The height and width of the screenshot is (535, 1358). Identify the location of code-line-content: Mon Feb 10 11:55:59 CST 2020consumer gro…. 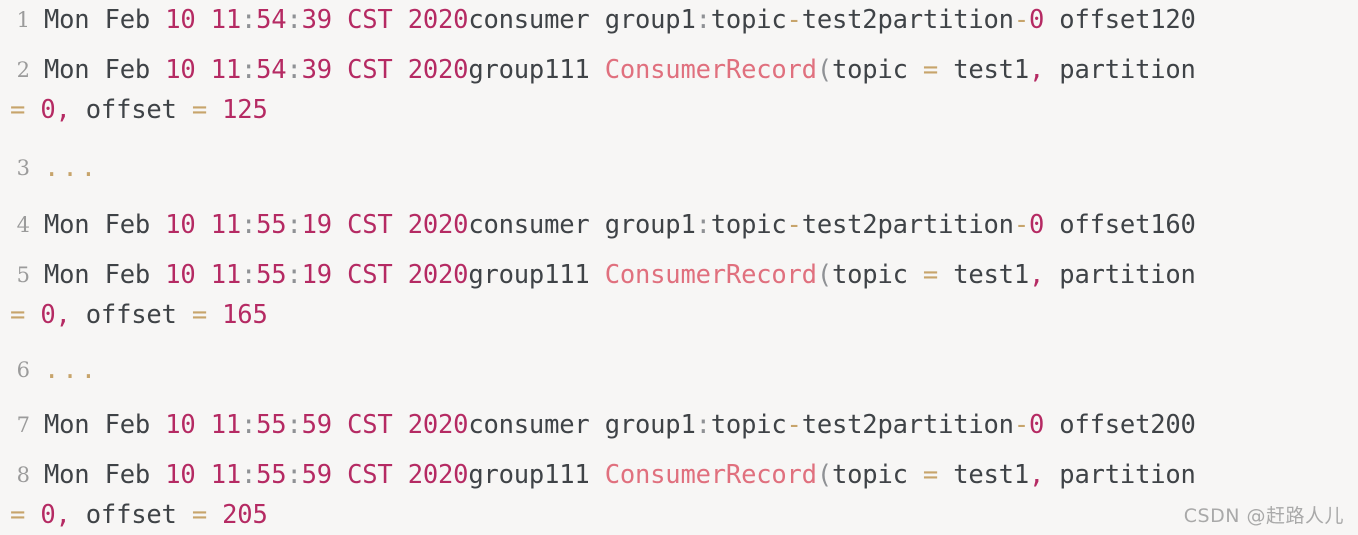
(620, 425).